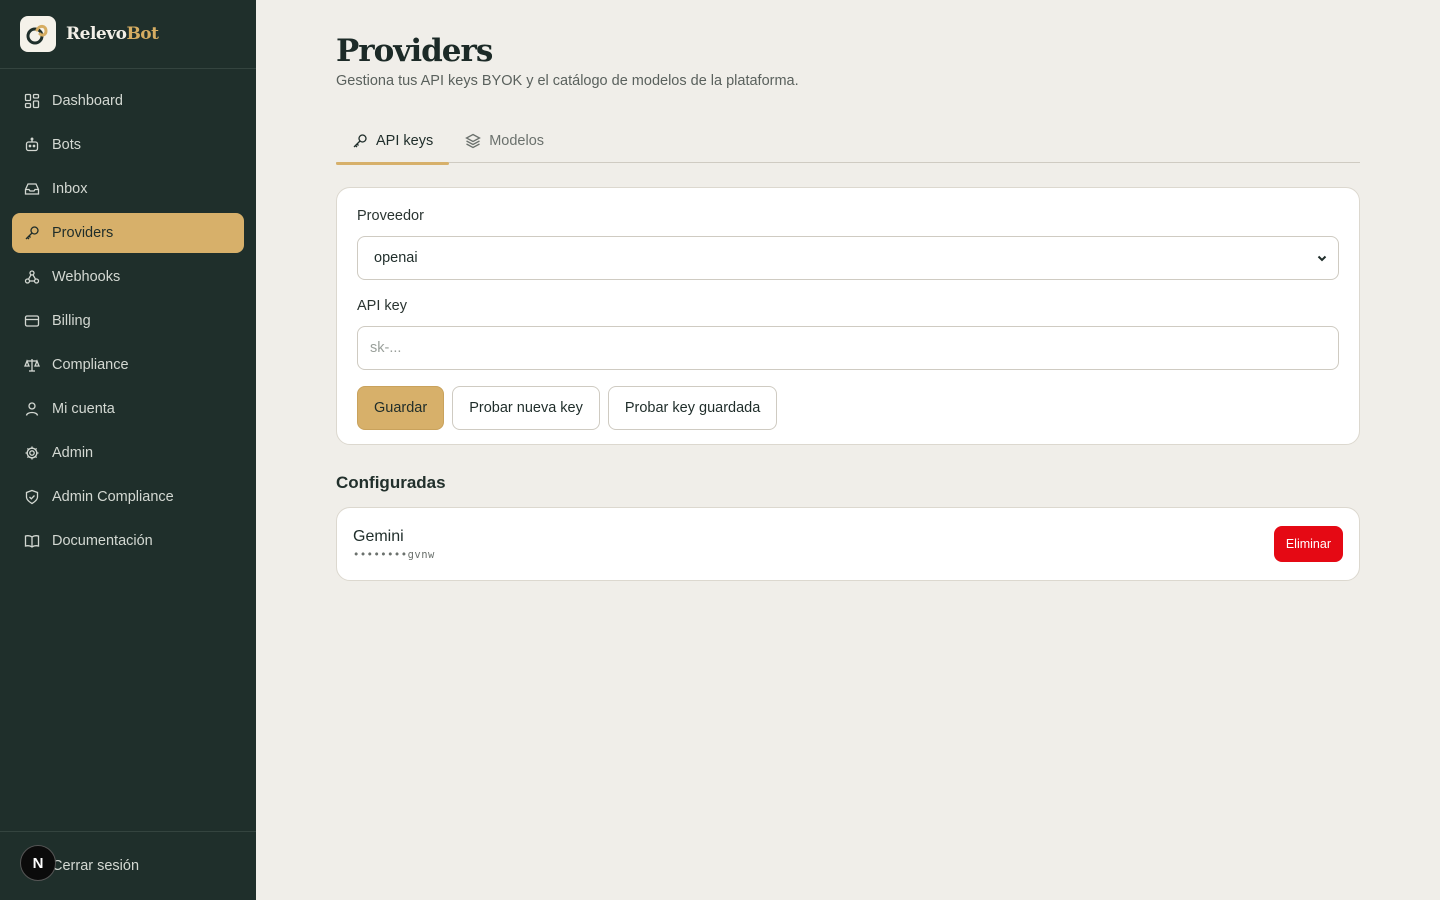  Describe the element at coordinates (391, 482) in the screenshot. I see `configured-section-title: Configuradas` at that location.